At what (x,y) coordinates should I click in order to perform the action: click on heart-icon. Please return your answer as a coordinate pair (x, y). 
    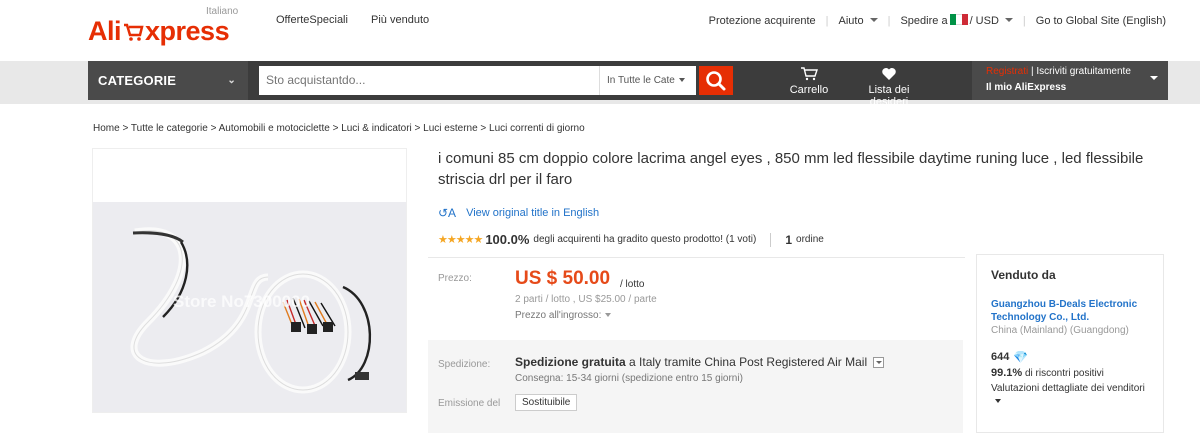
    Looking at the image, I should click on (889, 74).